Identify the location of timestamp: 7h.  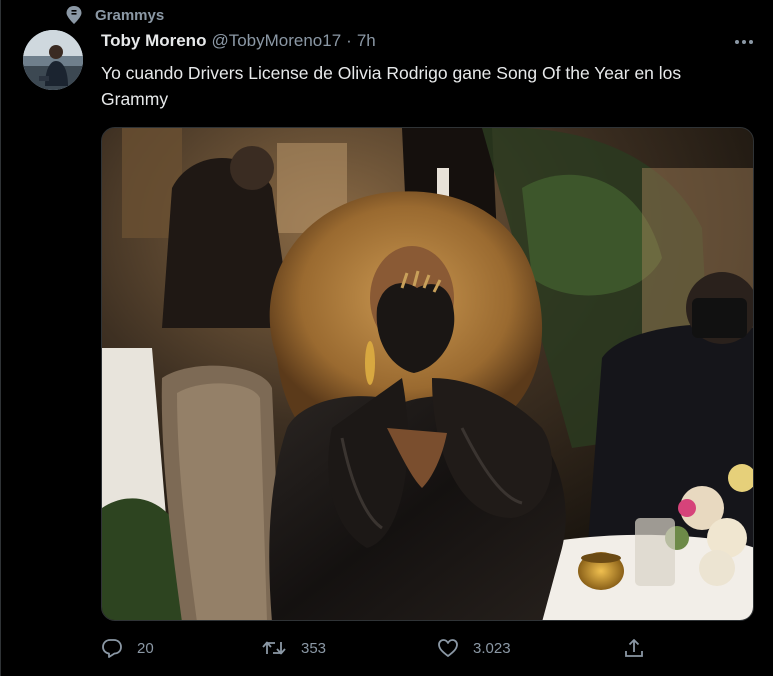
(366, 41).